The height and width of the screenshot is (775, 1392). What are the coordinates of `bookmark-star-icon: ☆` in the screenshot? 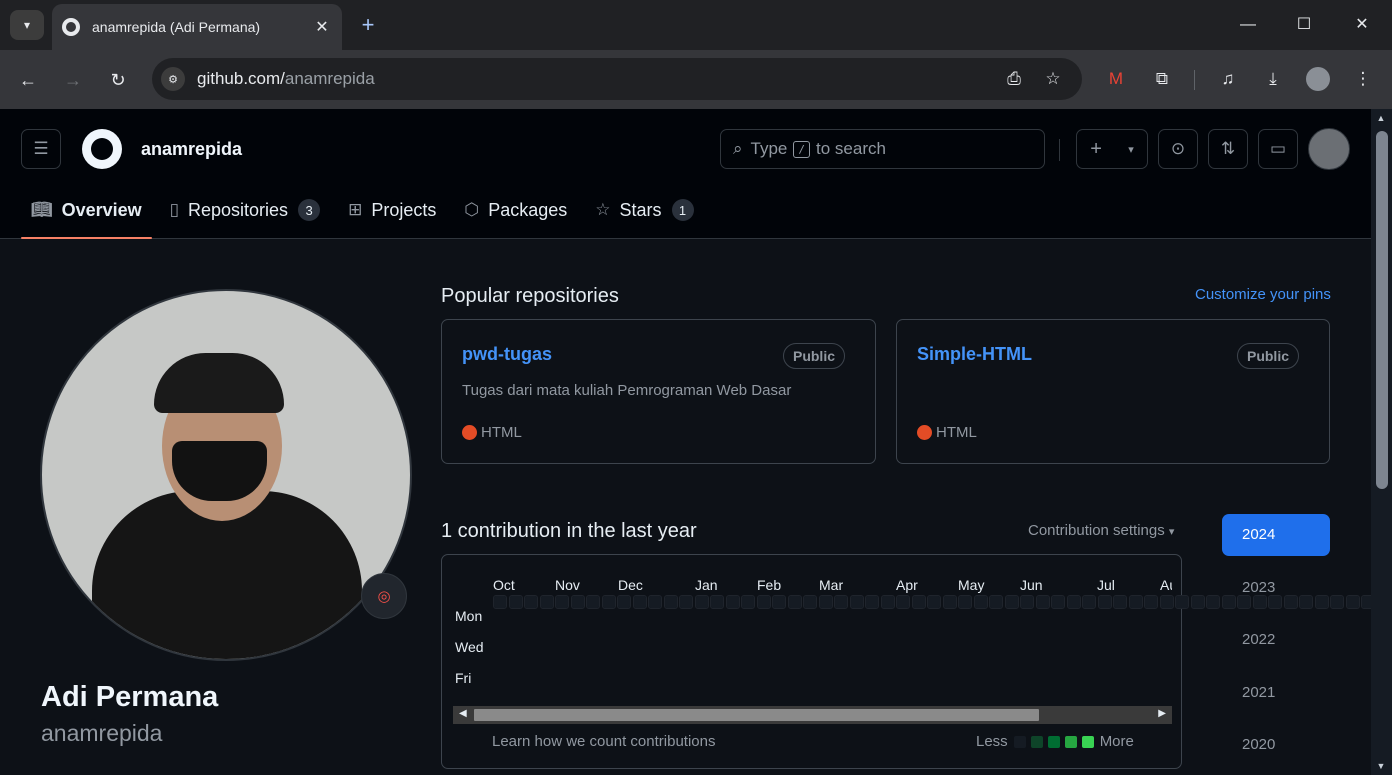 It's located at (1053, 79).